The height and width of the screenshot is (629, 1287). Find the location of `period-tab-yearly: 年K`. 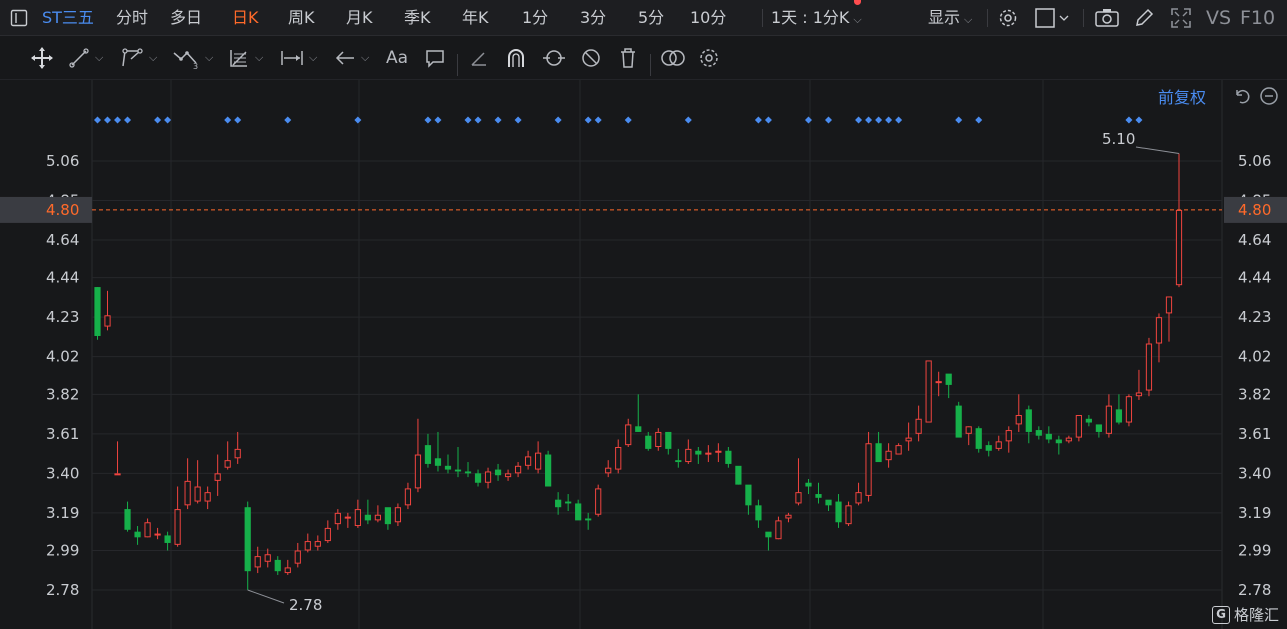

period-tab-yearly: 年K is located at coordinates (475, 18).